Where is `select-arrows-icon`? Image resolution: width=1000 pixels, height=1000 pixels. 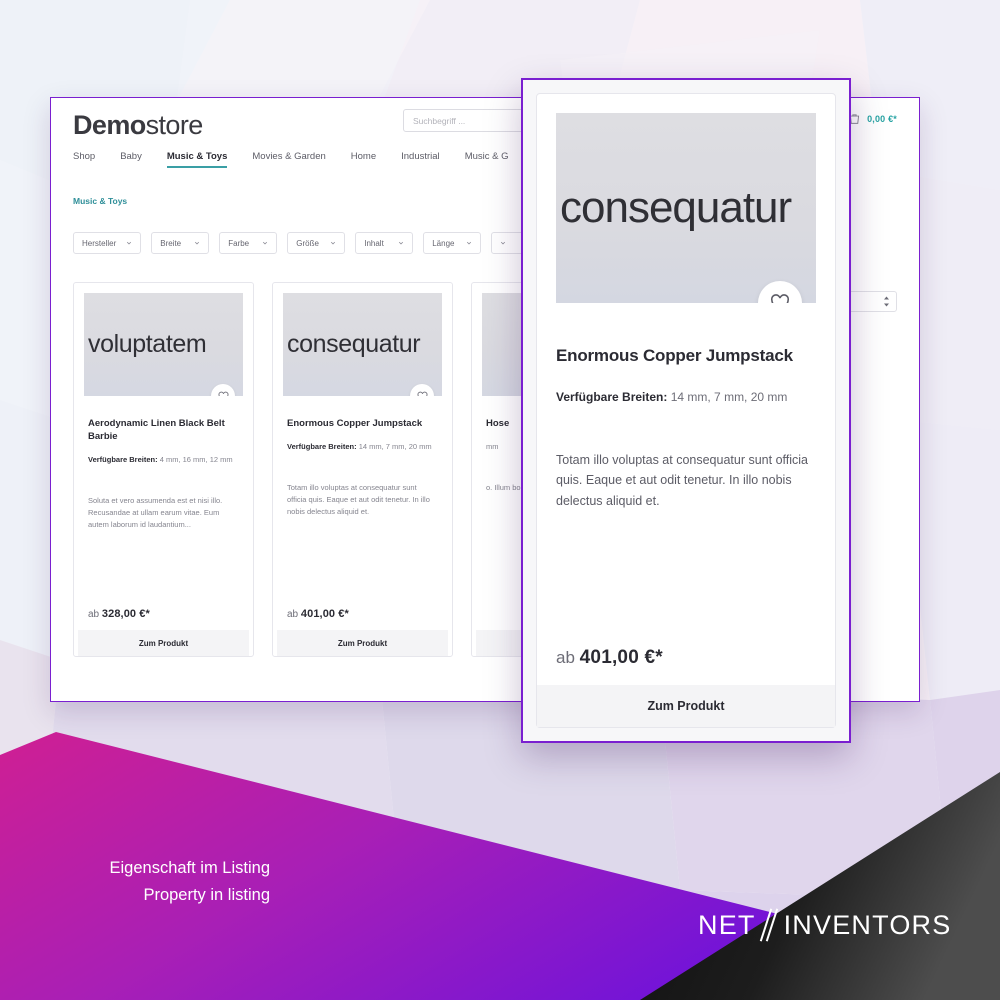 select-arrows-icon is located at coordinates (886, 301).